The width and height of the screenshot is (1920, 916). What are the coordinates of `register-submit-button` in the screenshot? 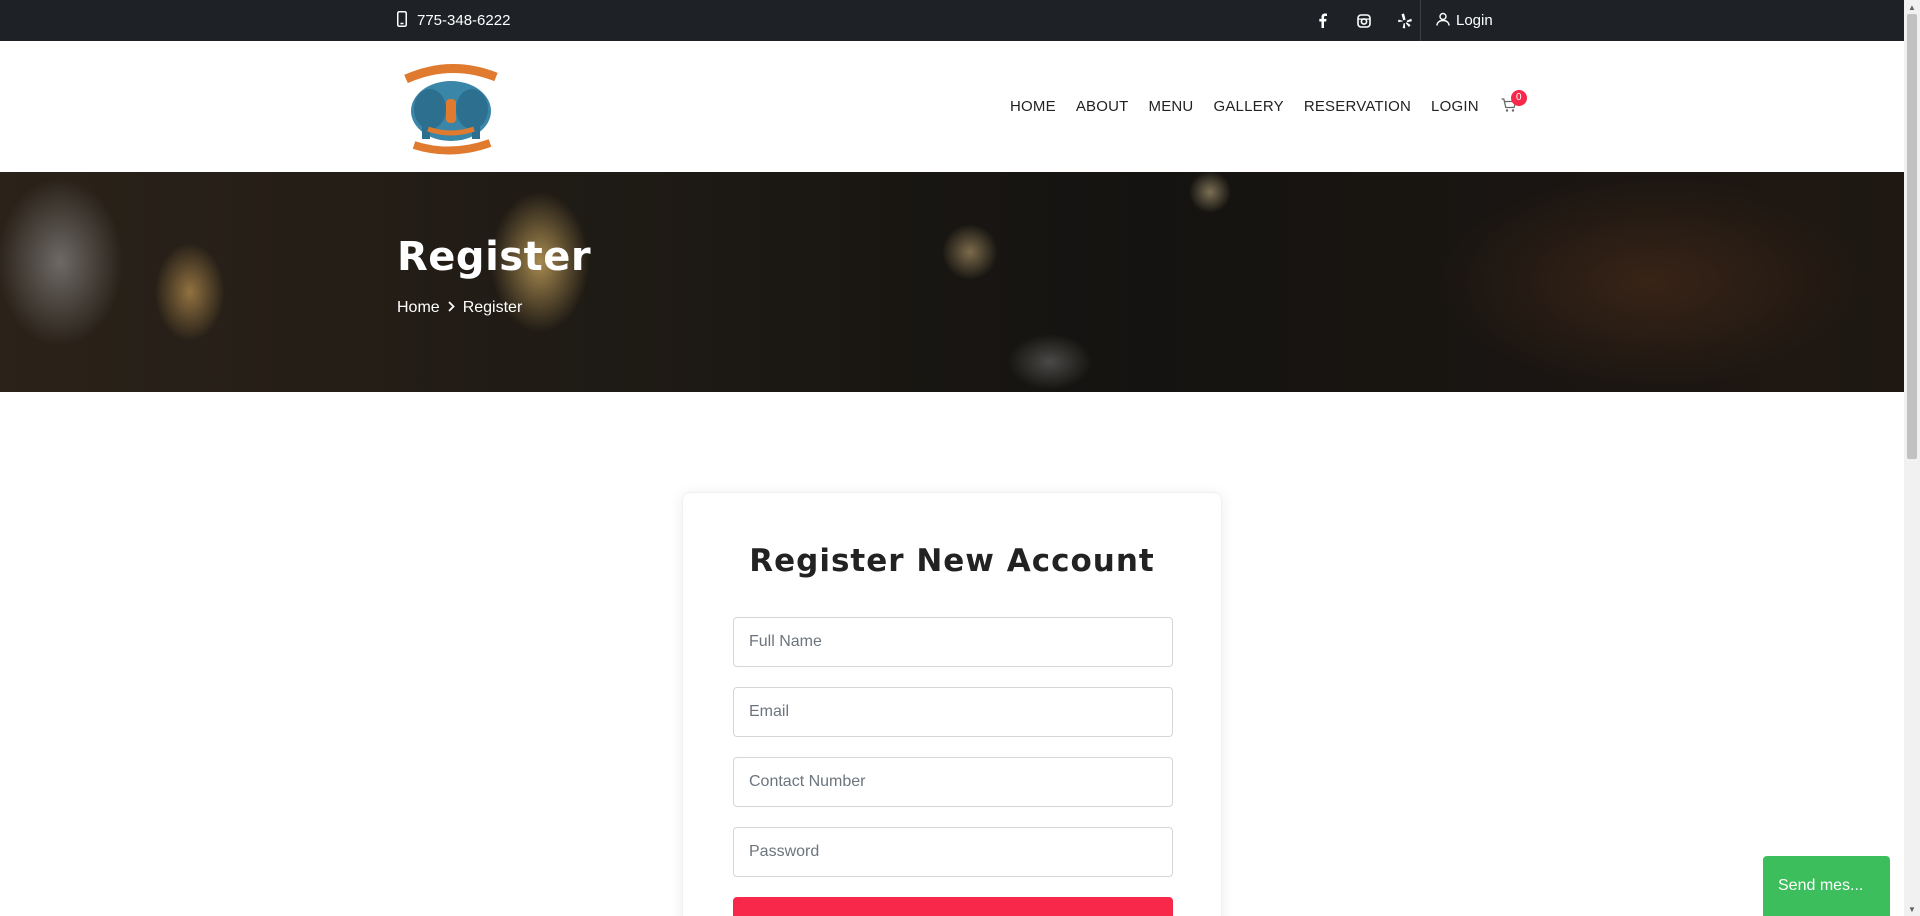 It's located at (953, 906).